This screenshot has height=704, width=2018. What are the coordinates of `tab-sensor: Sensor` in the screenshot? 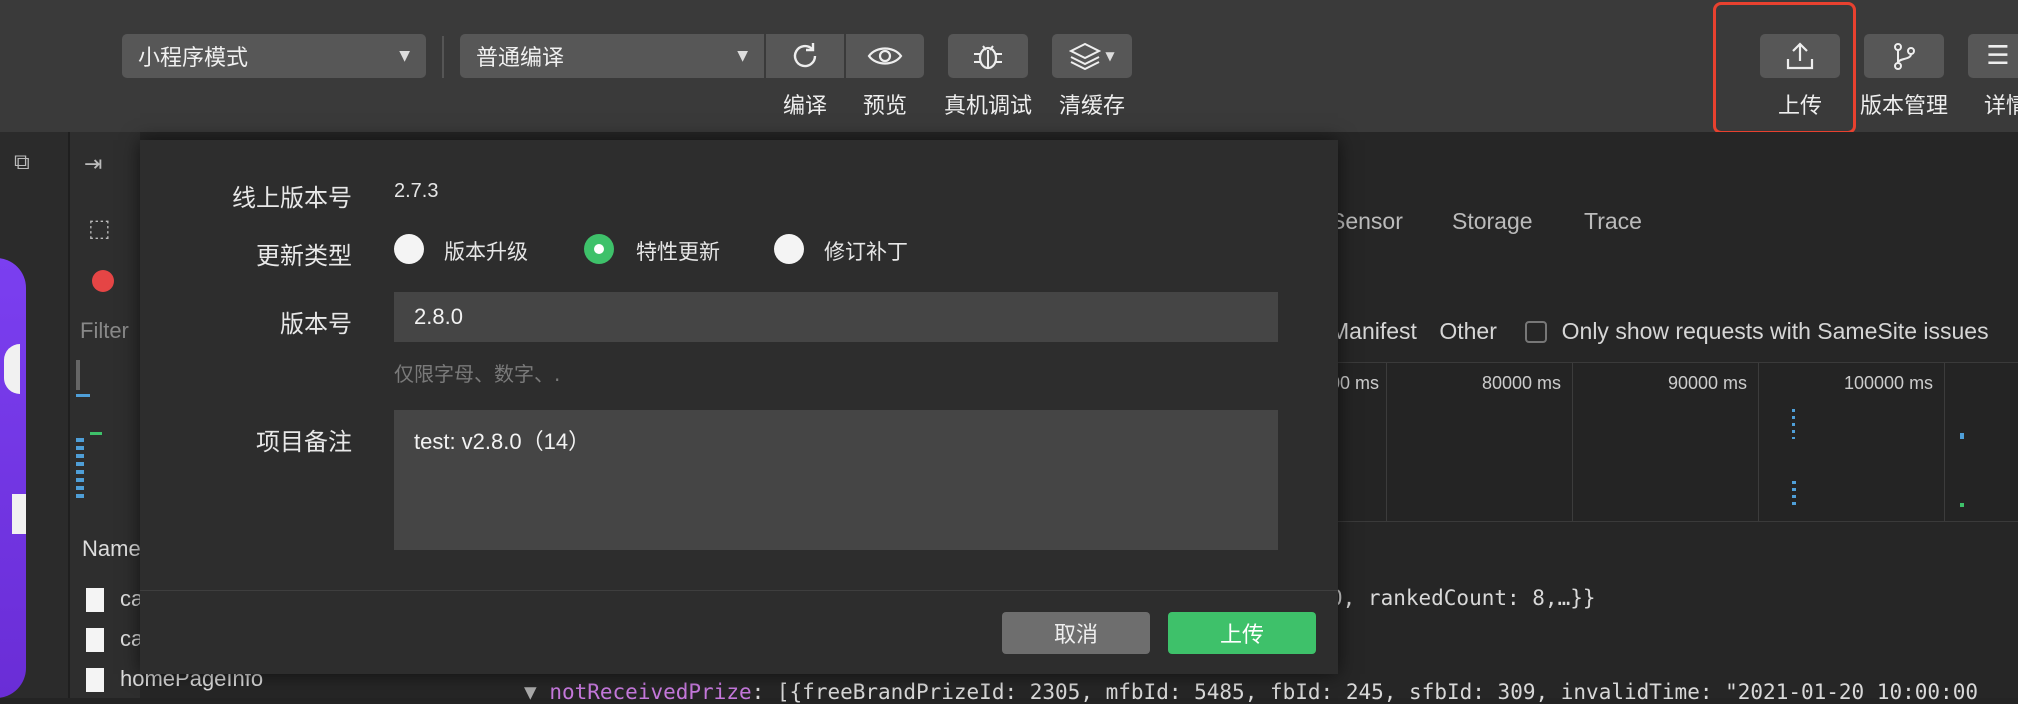 It's located at (1366, 221).